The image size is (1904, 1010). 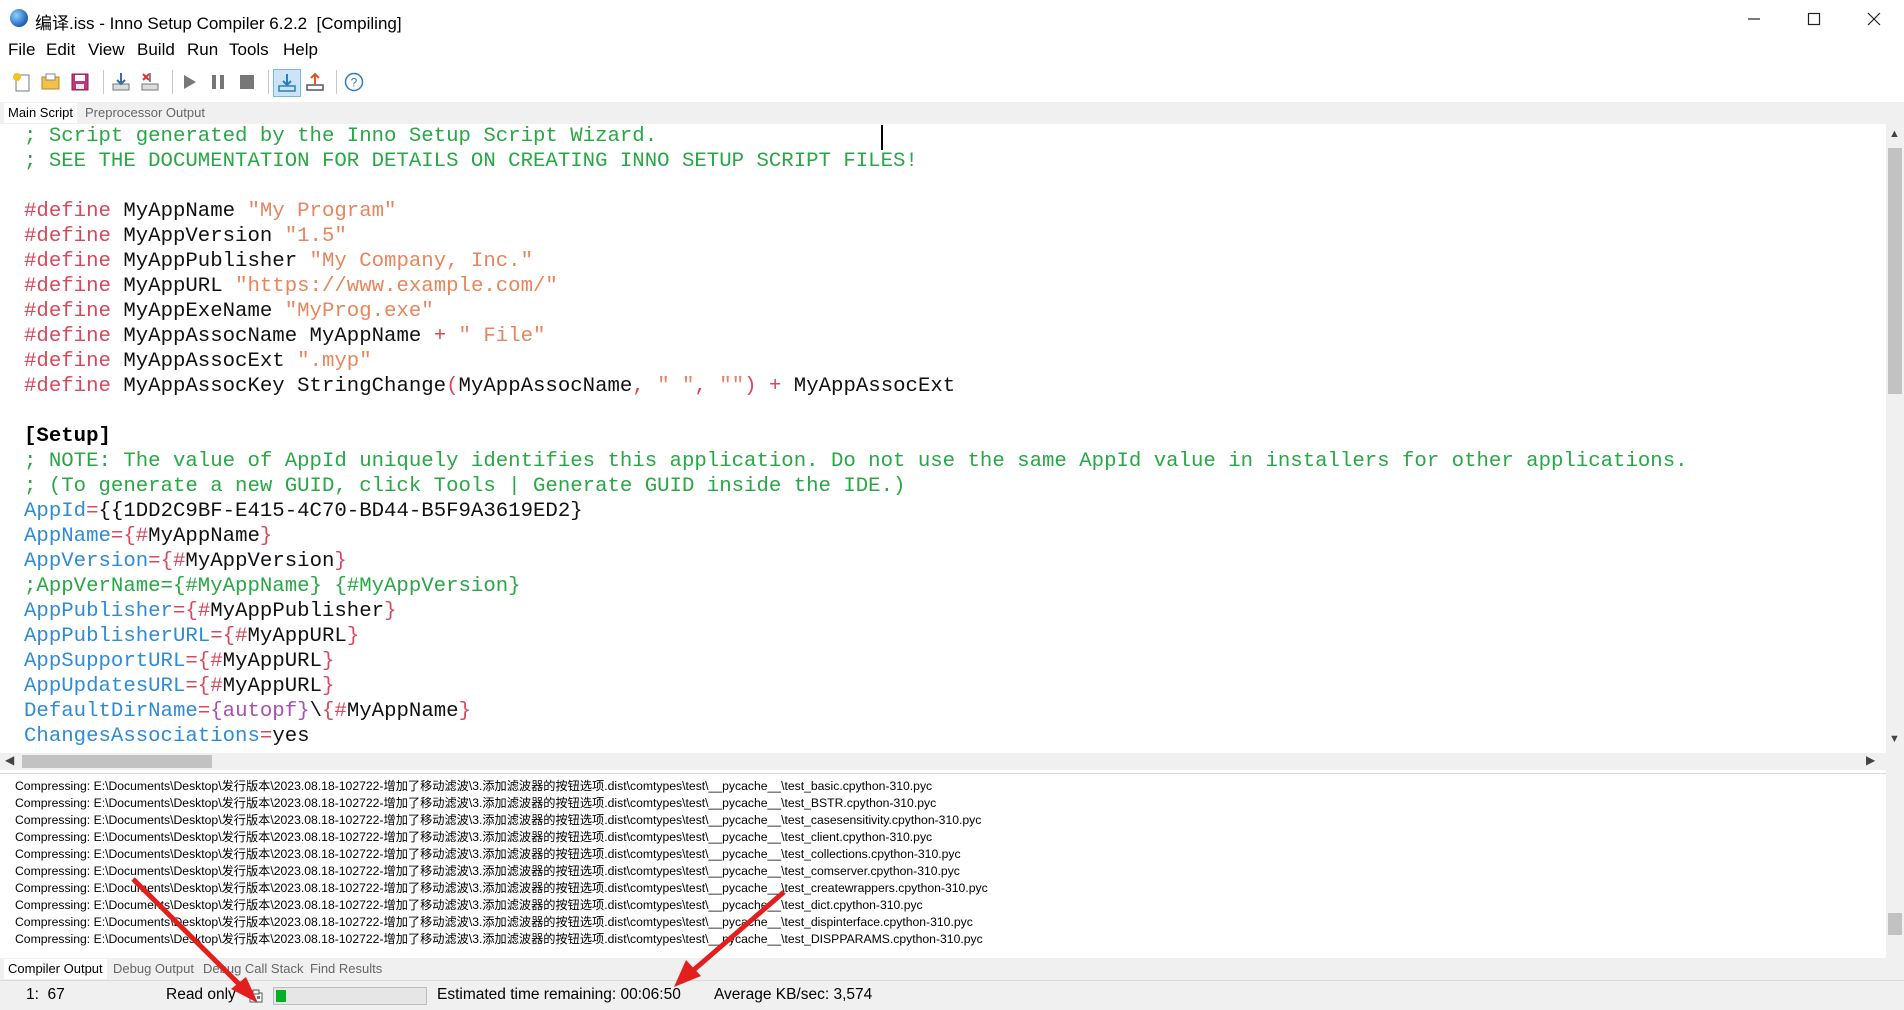 I want to click on cursor-position: 1: 67, so click(x=45, y=994).